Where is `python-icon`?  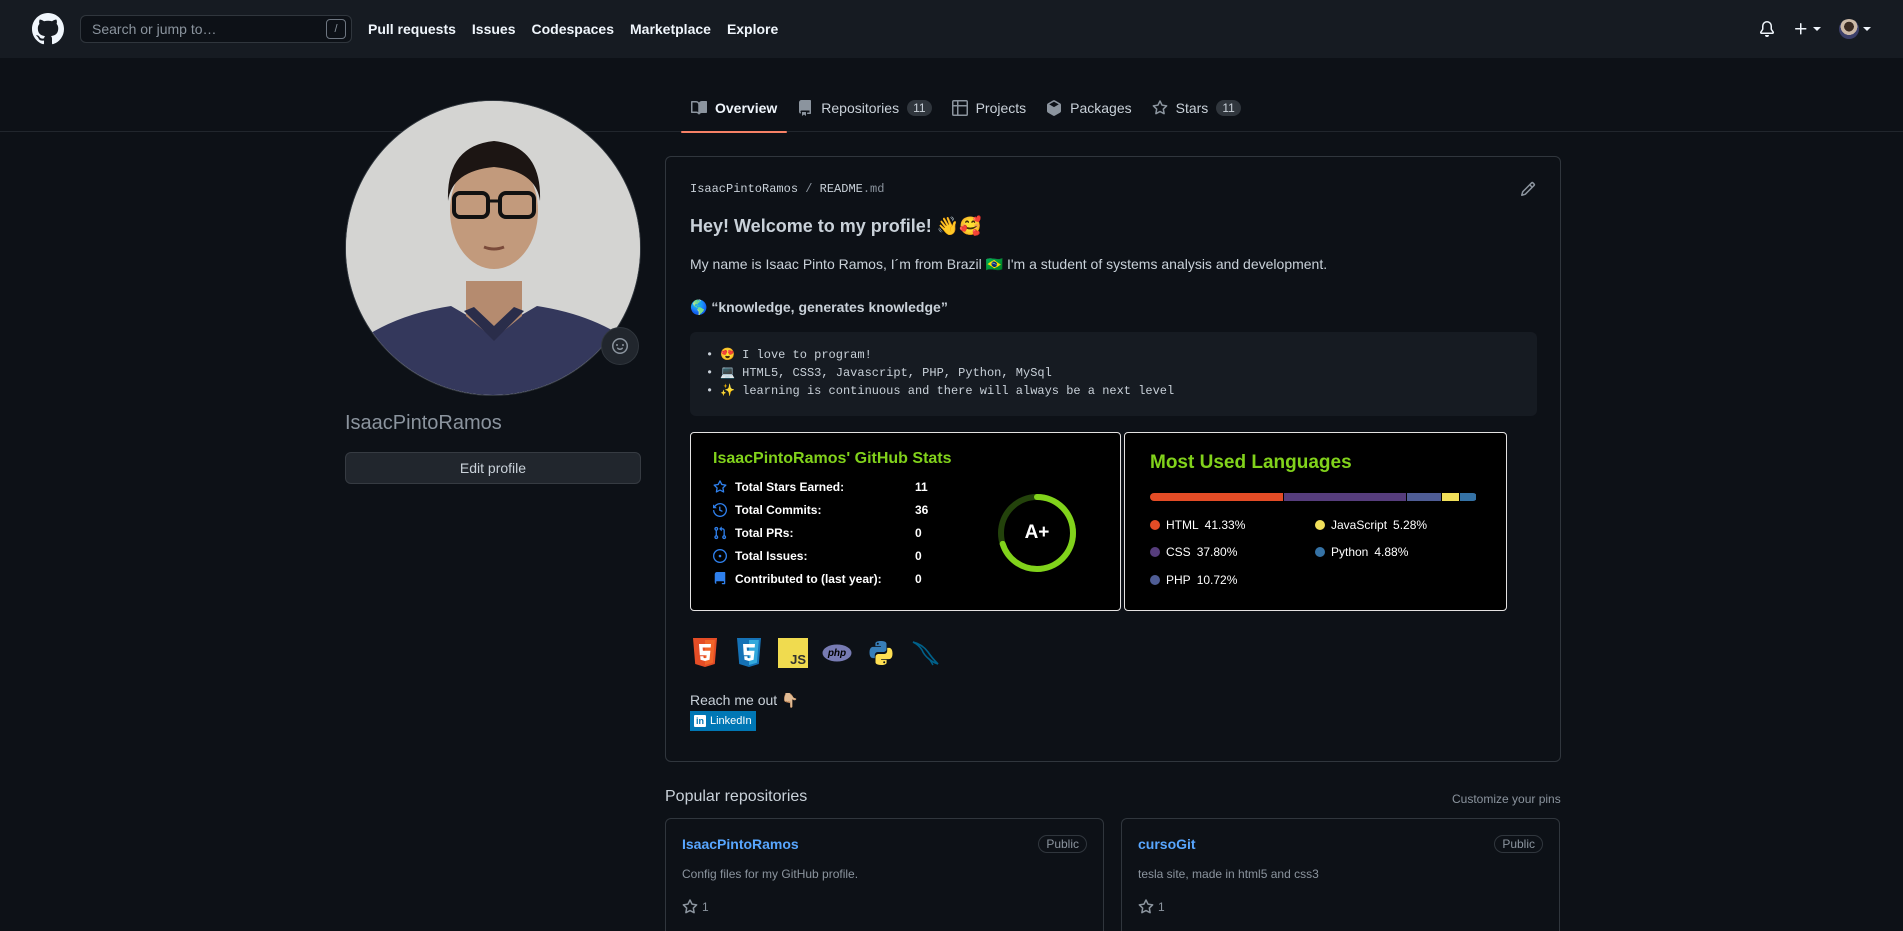 python-icon is located at coordinates (881, 653).